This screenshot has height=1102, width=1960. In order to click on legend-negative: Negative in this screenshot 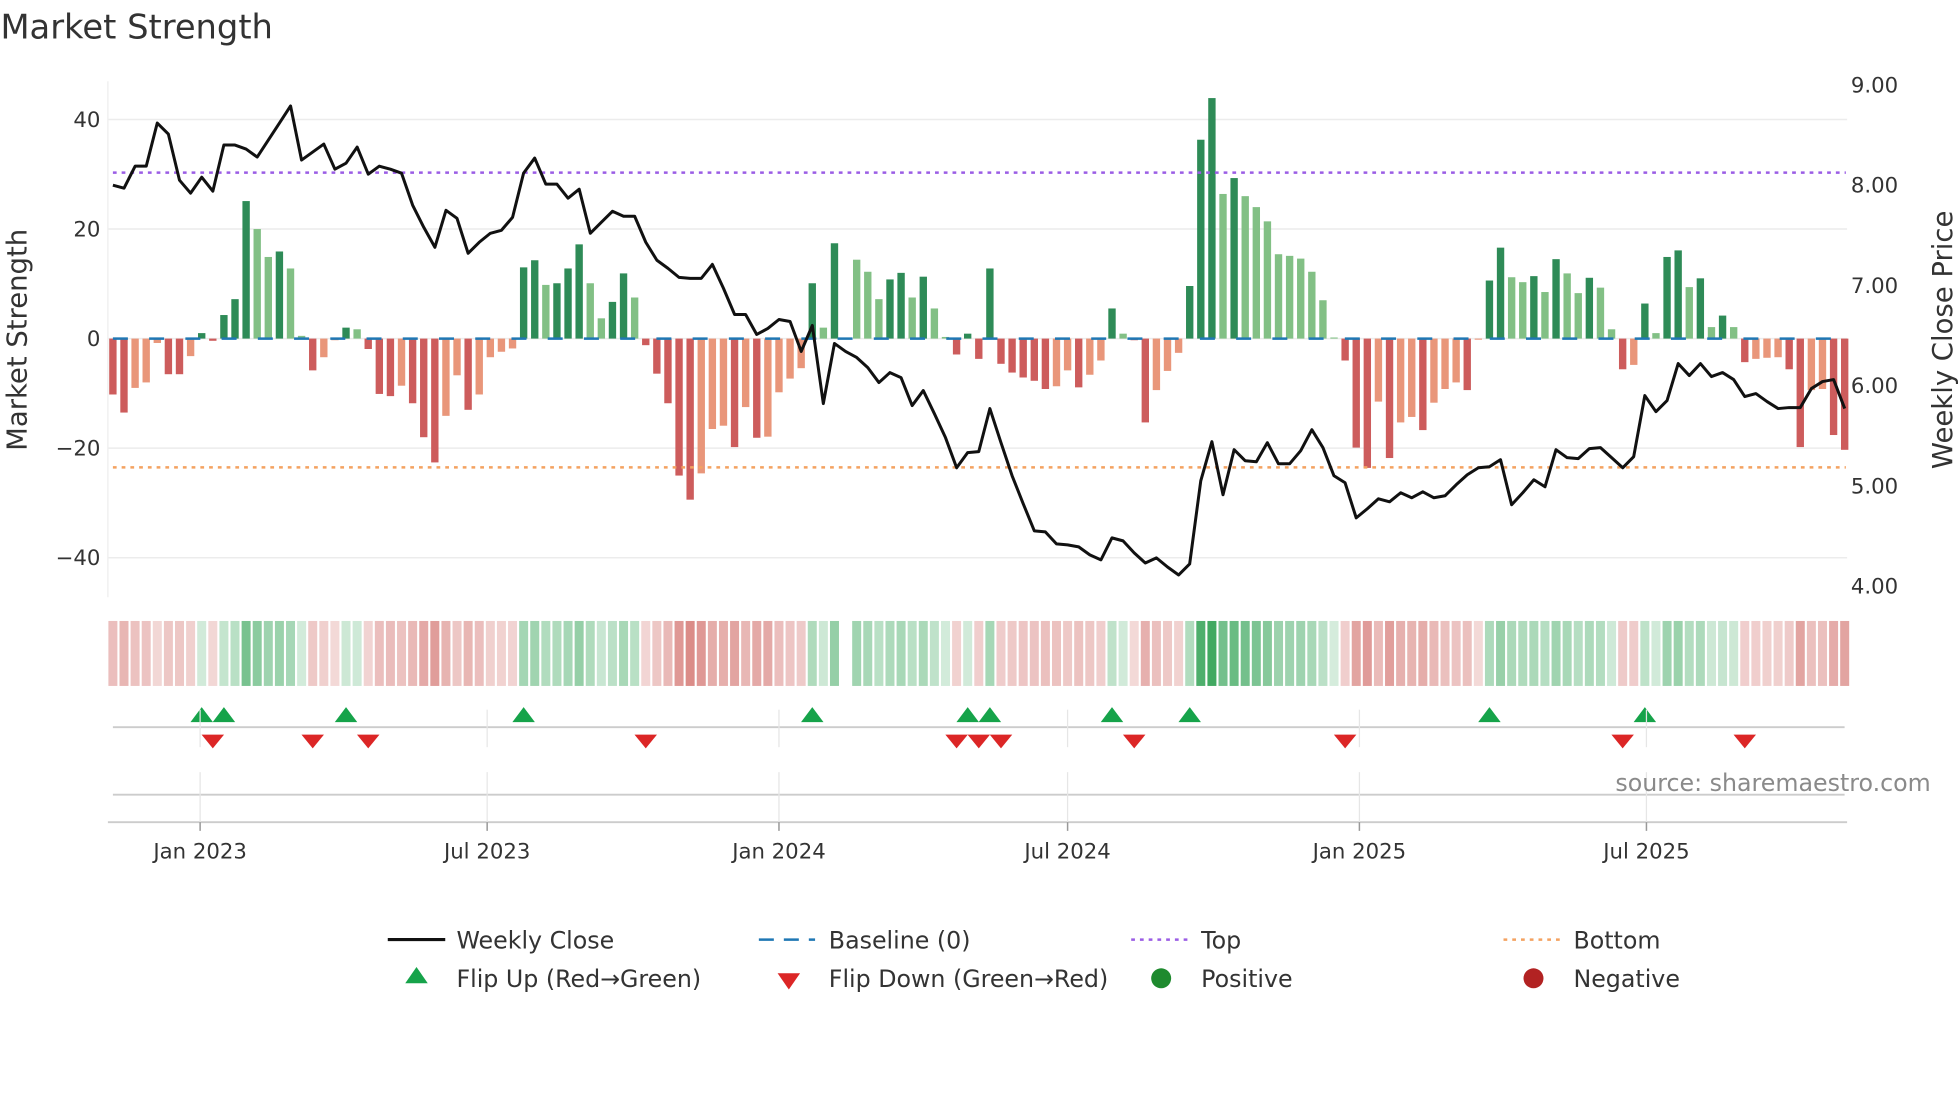, I will do `click(1626, 979)`.